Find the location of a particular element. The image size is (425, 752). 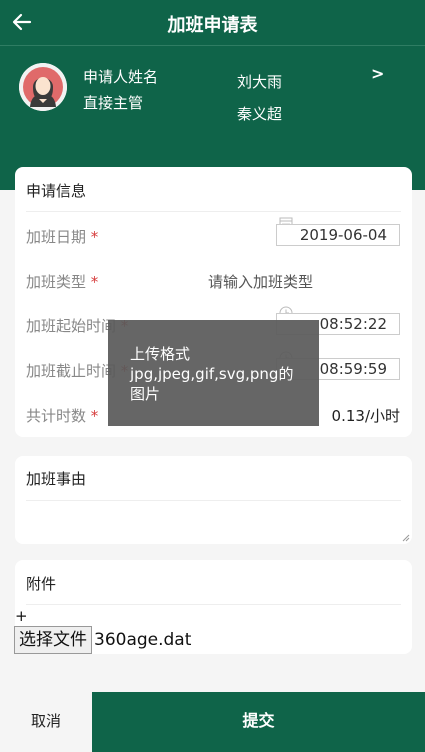

tooltip-line: 图片 is located at coordinates (145, 394).